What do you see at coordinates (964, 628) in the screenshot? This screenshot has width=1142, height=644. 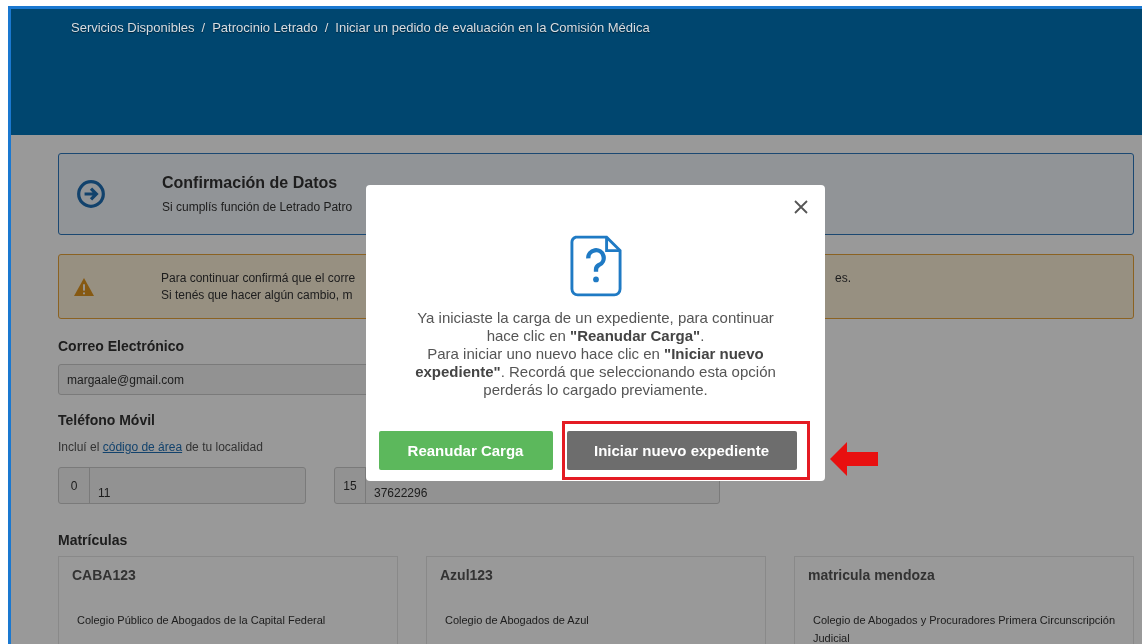 I see `college-name: Colegio de Abogados y Procuradores Primera Circunscripción Judicial` at bounding box center [964, 628].